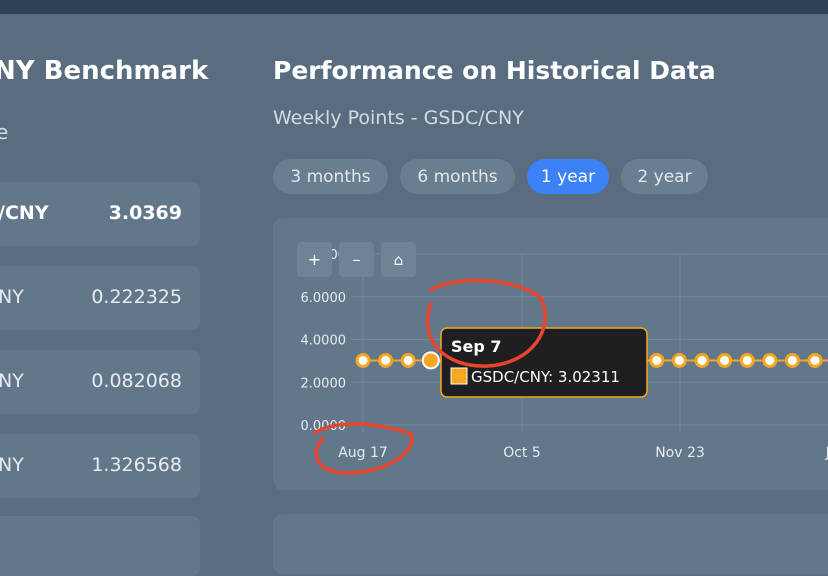  What do you see at coordinates (136, 465) in the screenshot?
I see `pair-value: 1.326568` at bounding box center [136, 465].